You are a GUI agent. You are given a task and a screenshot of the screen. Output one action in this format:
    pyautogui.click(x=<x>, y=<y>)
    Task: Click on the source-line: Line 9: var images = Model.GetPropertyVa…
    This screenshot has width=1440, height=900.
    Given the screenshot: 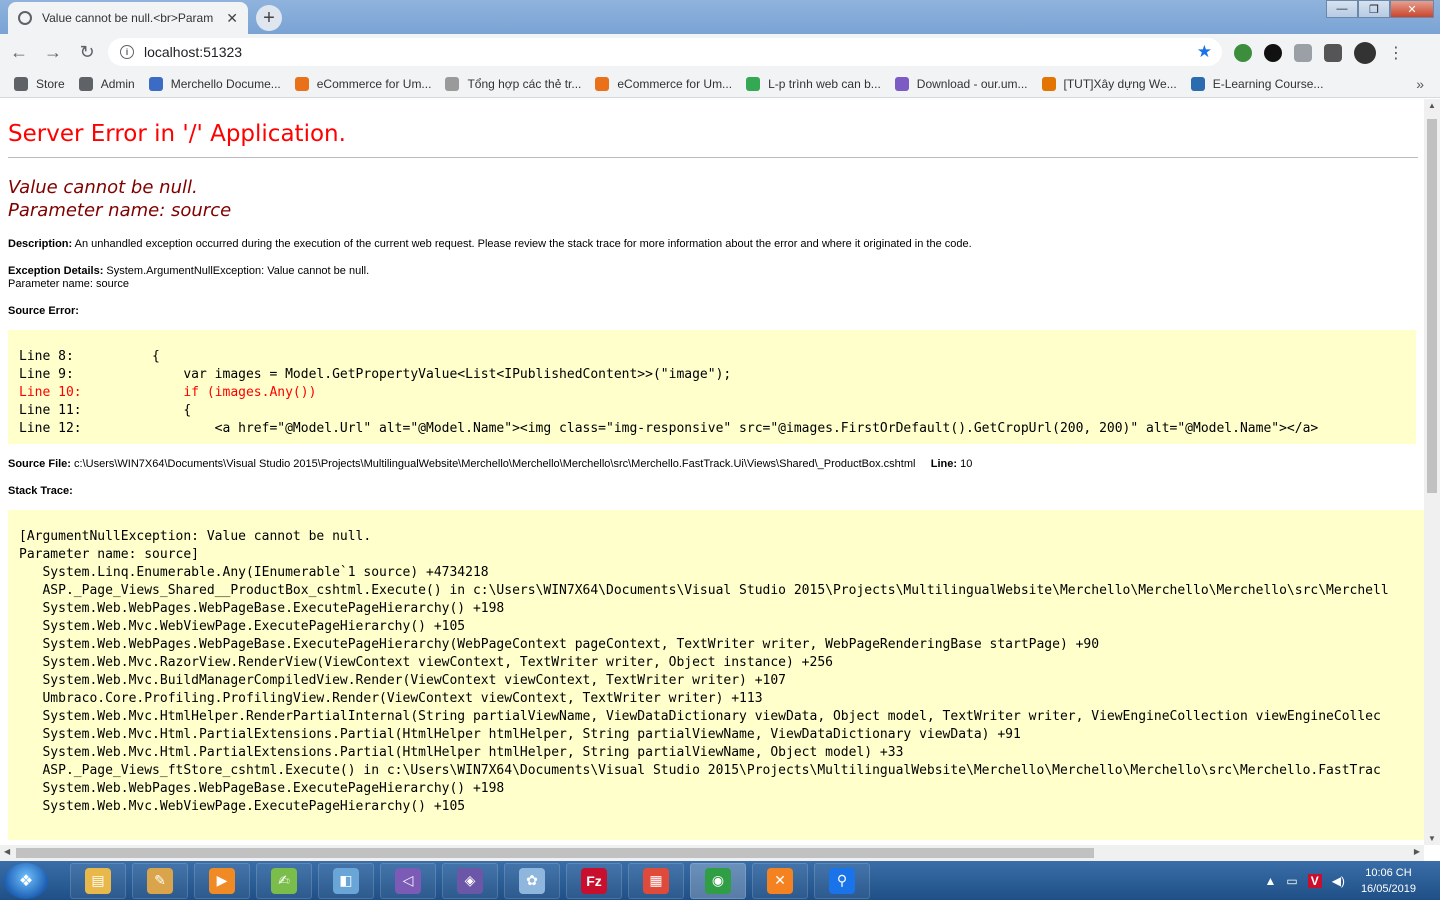 What is the action you would take?
    pyautogui.click(x=375, y=374)
    